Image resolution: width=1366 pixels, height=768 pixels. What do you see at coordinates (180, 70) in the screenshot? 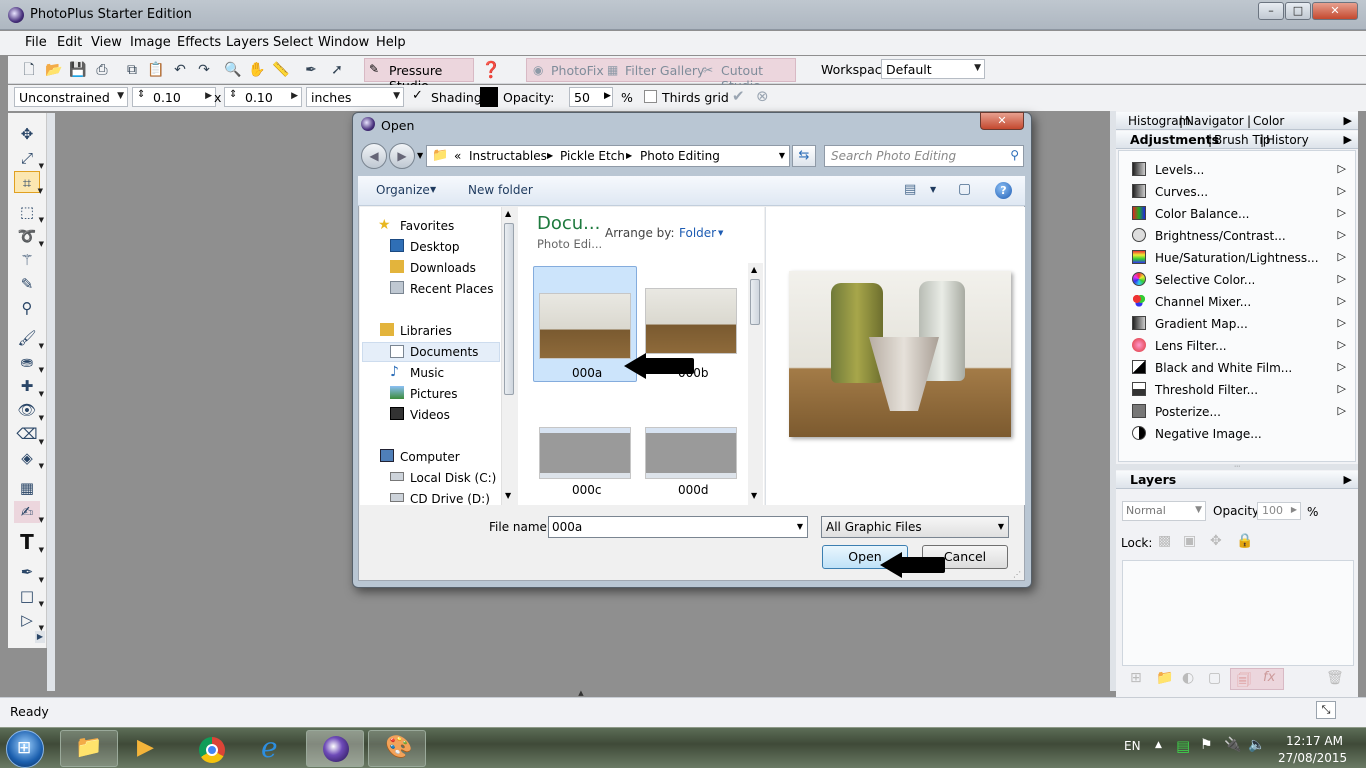
I see `undo-icon: ↶` at bounding box center [180, 70].